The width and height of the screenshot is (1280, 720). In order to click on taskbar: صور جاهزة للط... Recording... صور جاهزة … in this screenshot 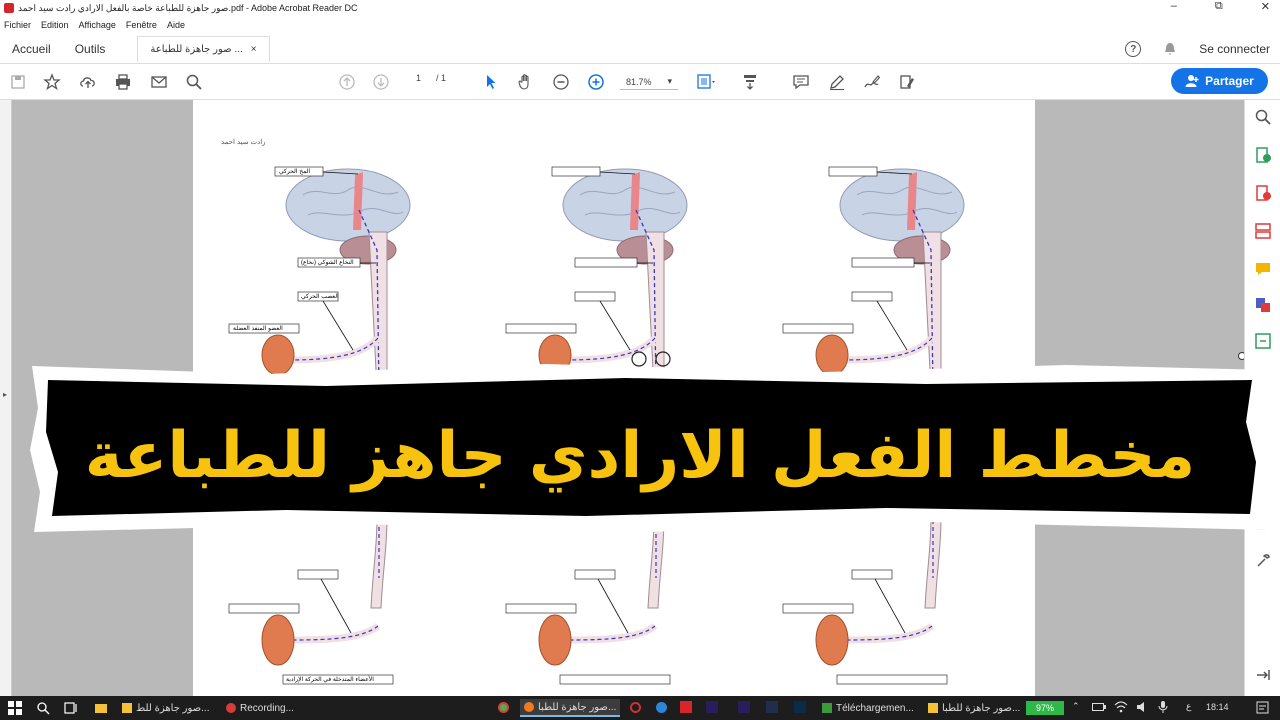, I will do `click(640, 708)`.